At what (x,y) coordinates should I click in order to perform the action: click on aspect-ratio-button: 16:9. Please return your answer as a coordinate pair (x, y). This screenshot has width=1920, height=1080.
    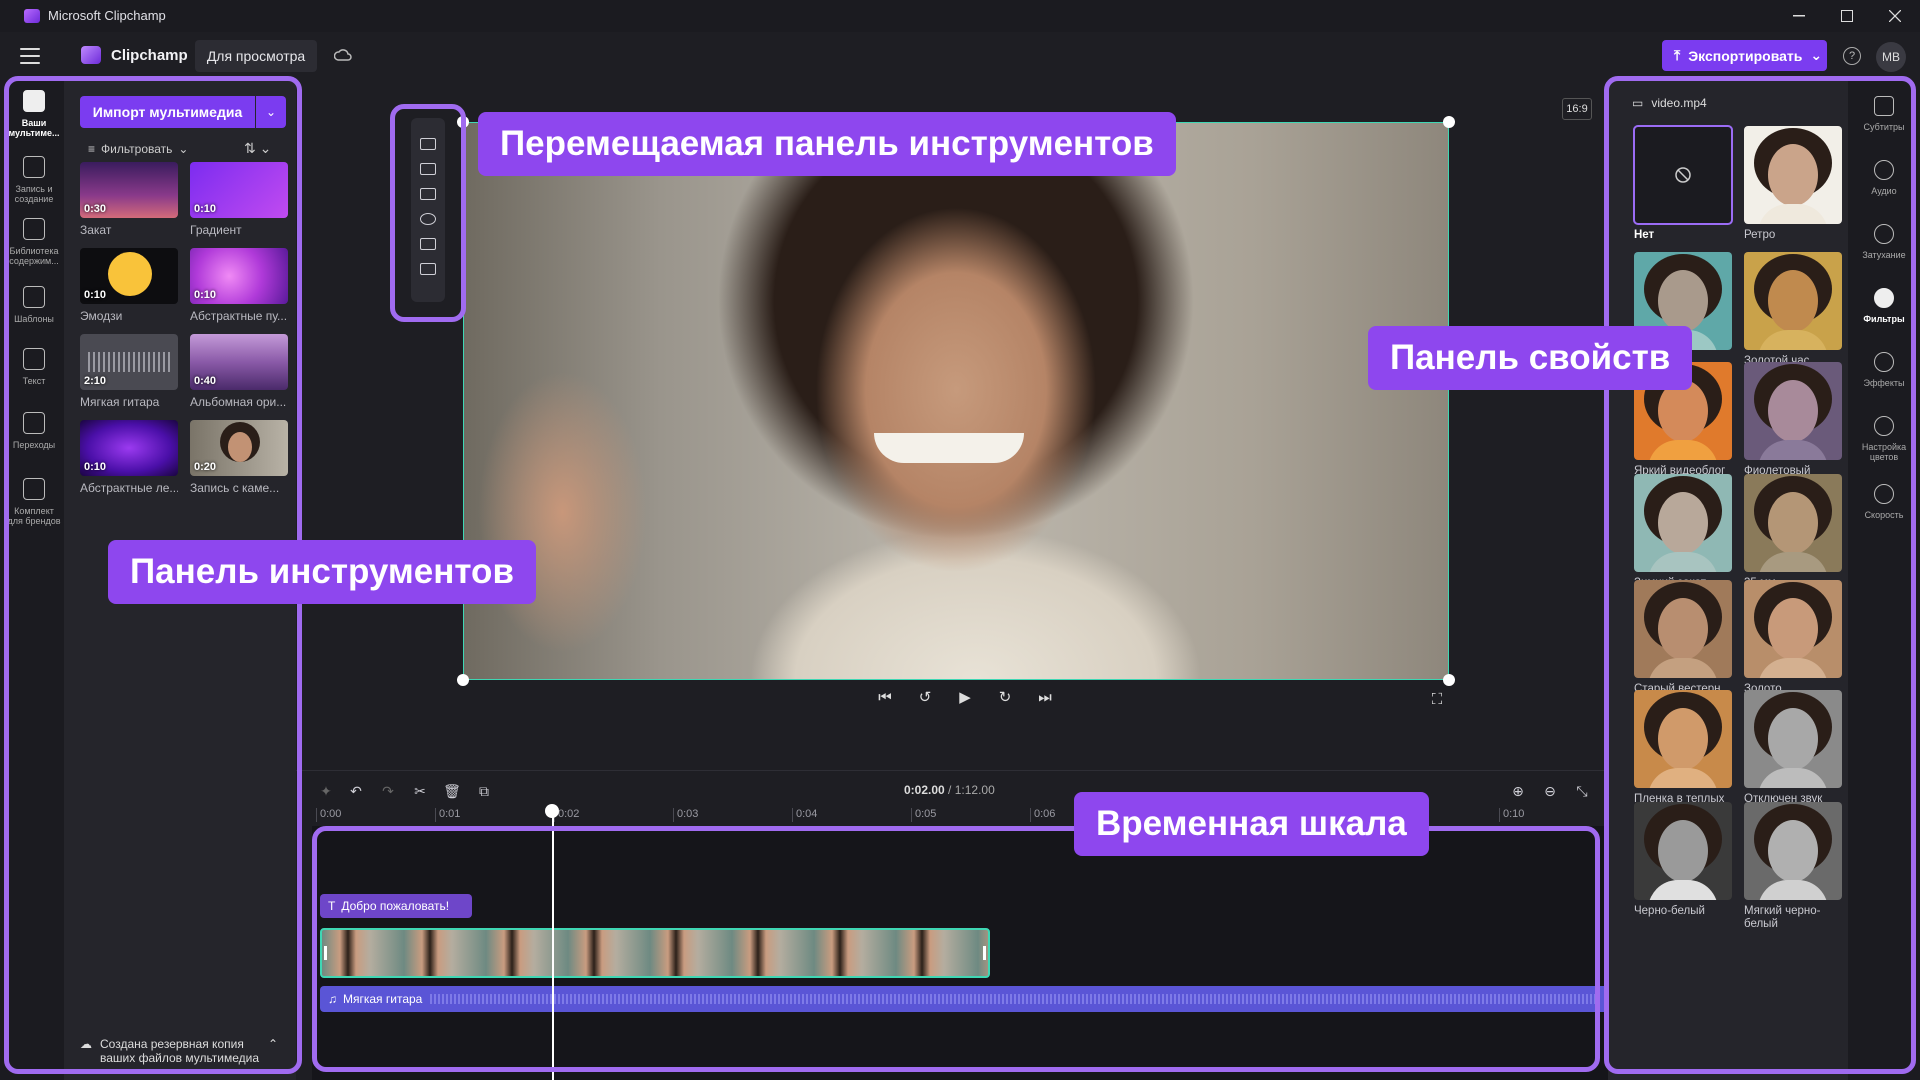
    Looking at the image, I should click on (1577, 109).